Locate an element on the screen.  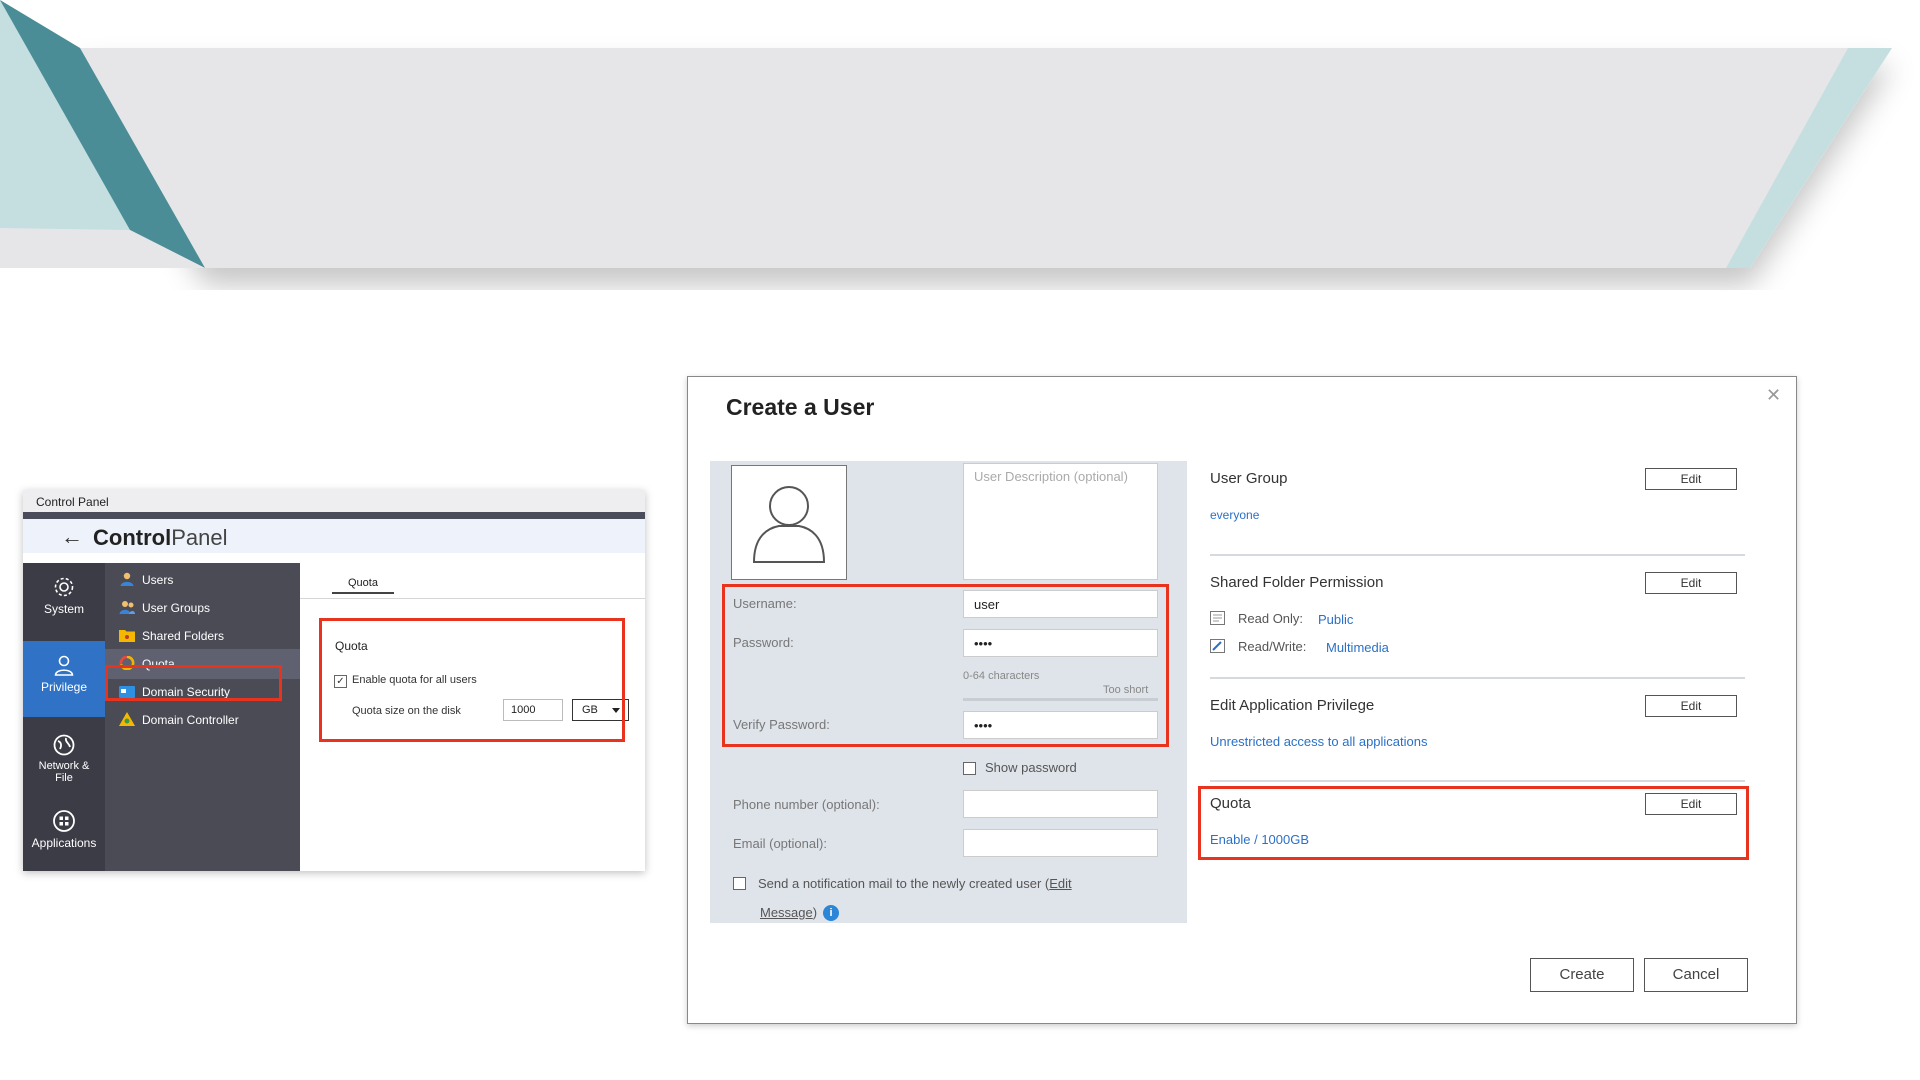
avatar is located at coordinates (789, 522).